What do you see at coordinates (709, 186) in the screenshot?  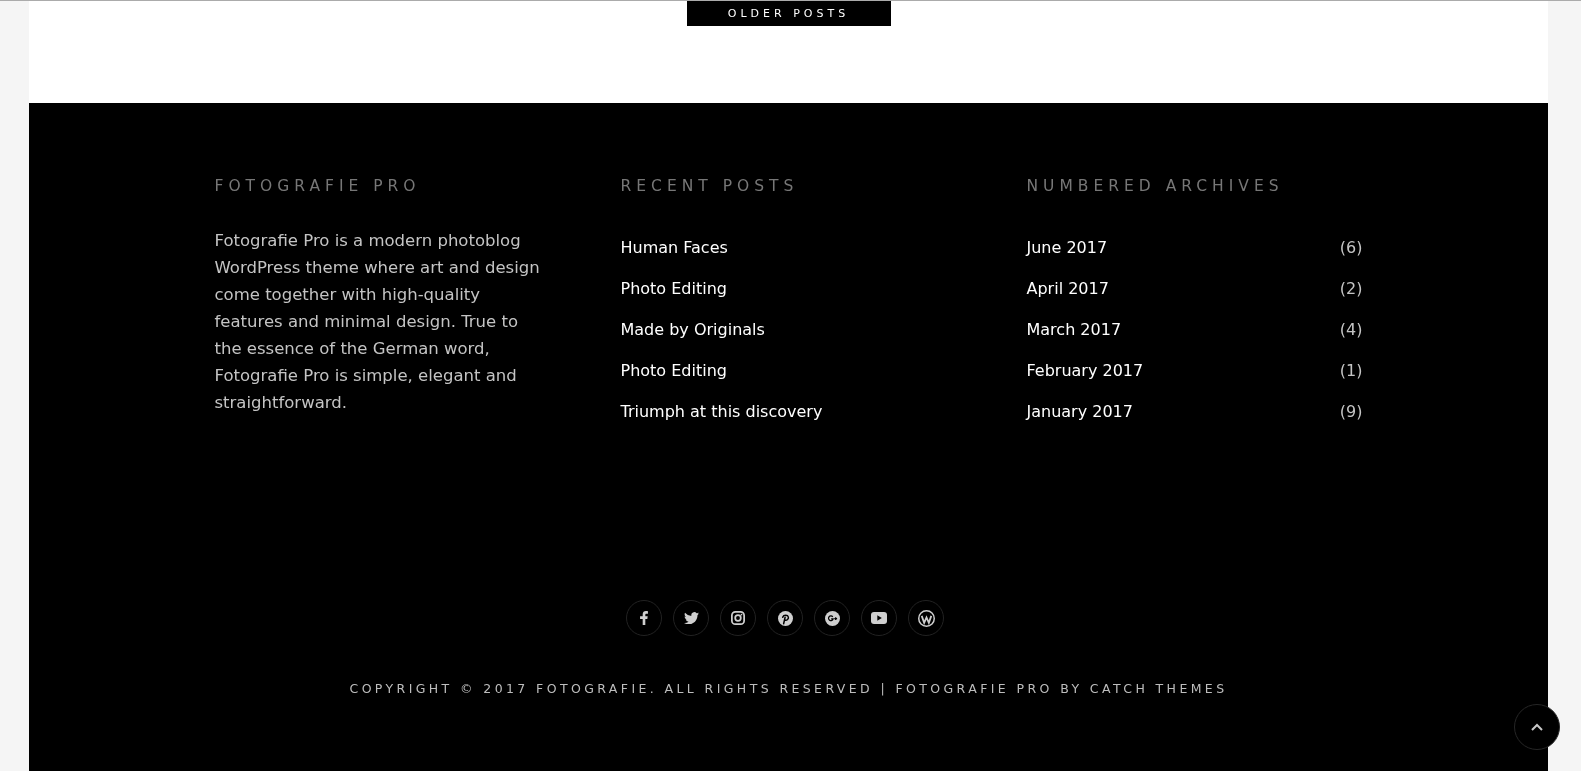 I see `widget-title: RECENT POSTS` at bounding box center [709, 186].